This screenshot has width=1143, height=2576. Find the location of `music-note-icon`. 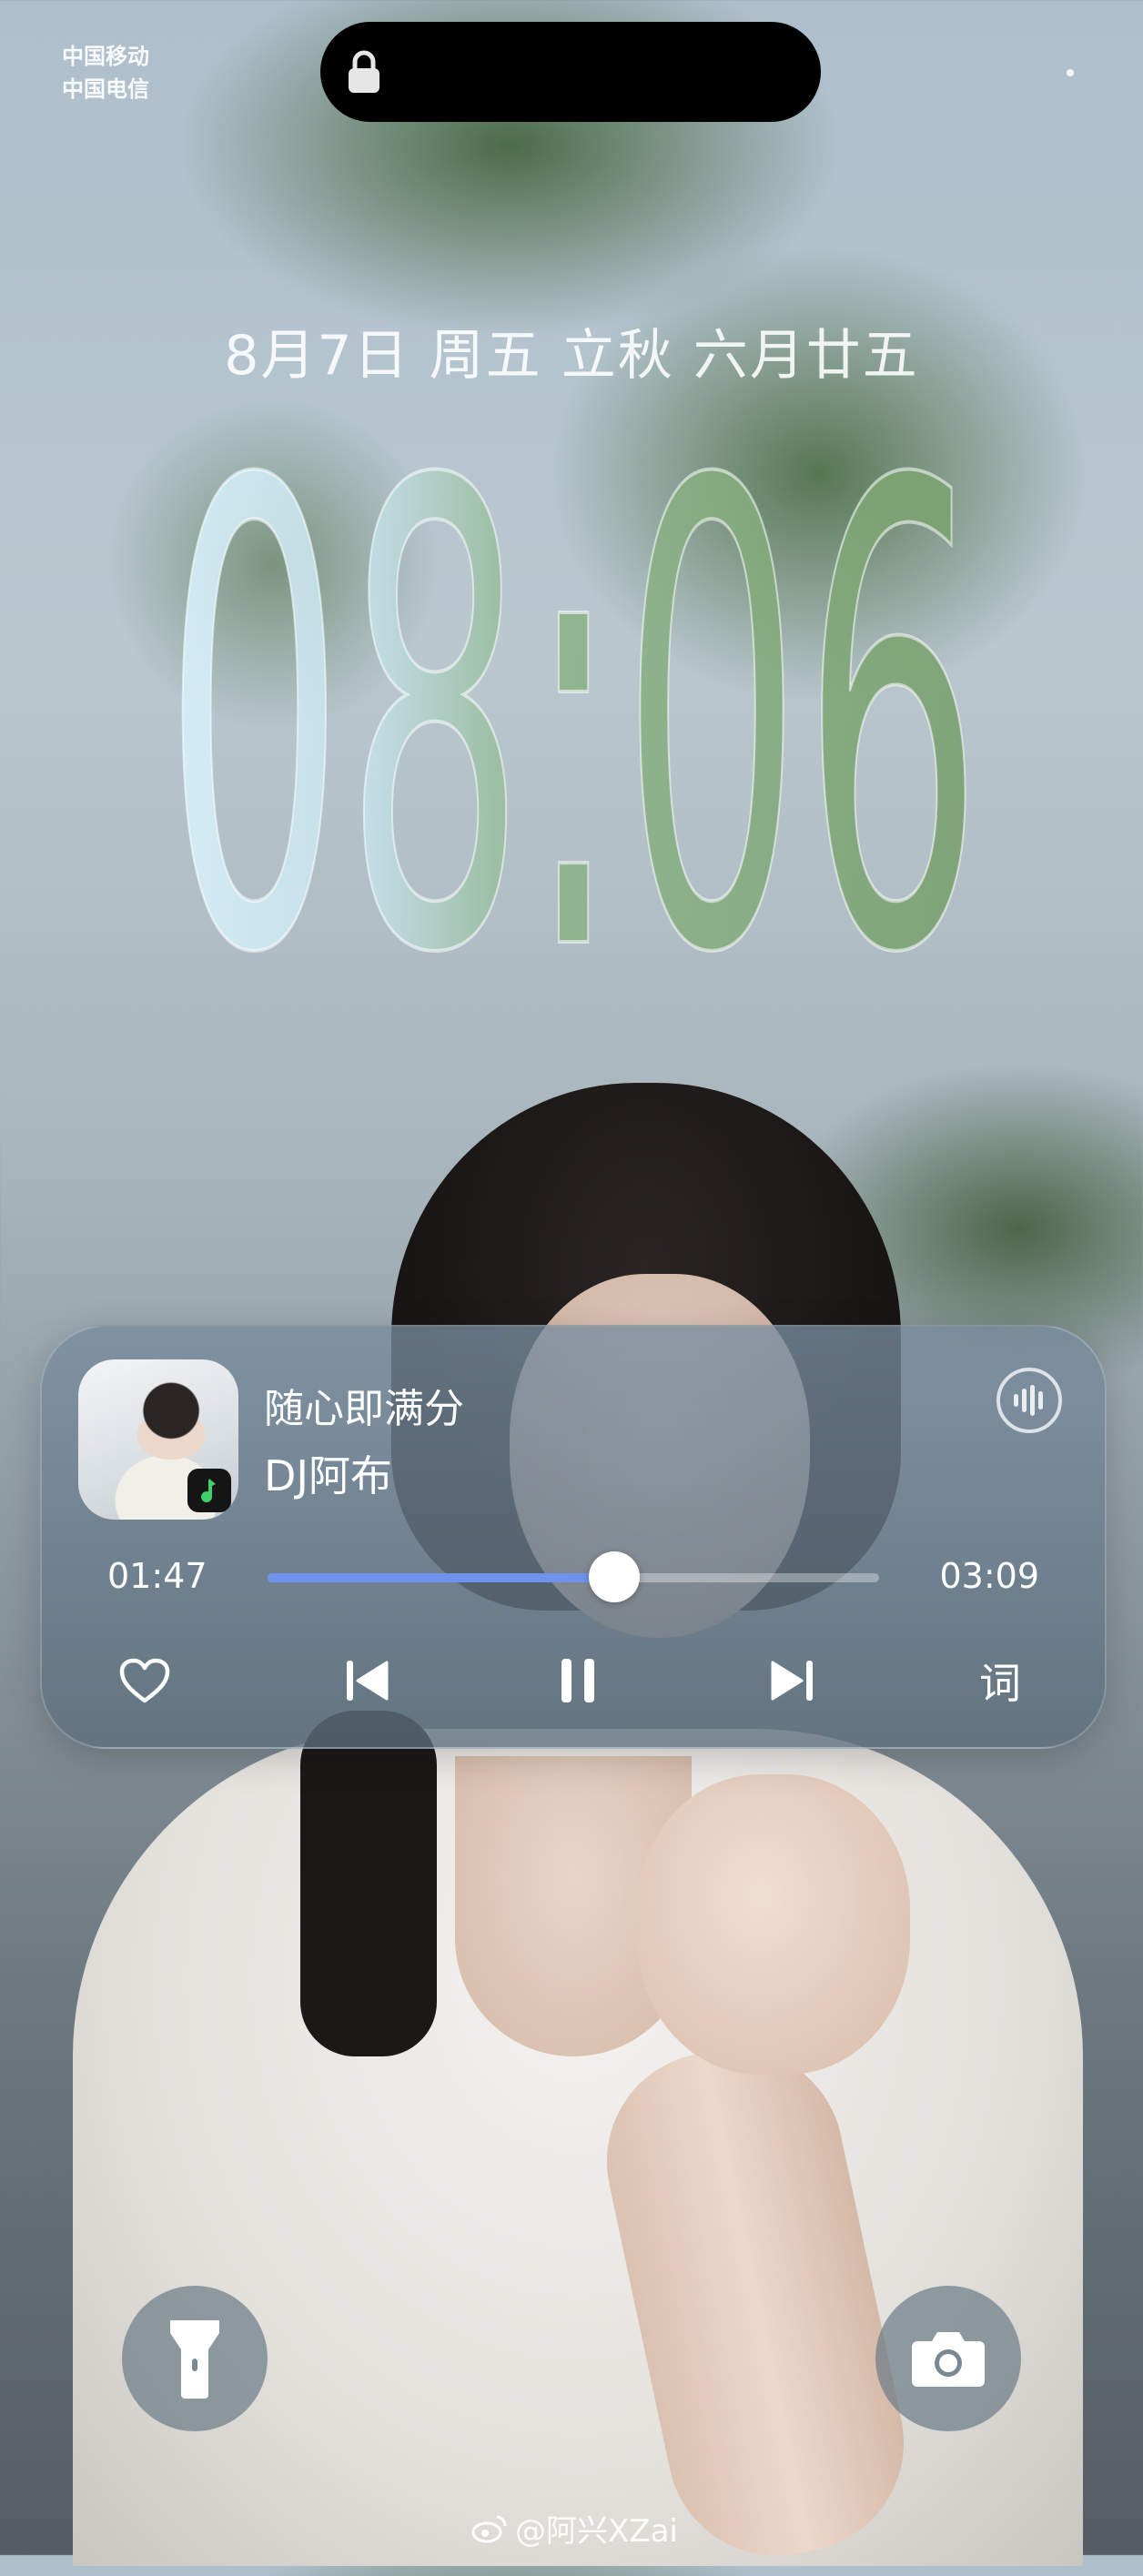

music-note-icon is located at coordinates (208, 1491).